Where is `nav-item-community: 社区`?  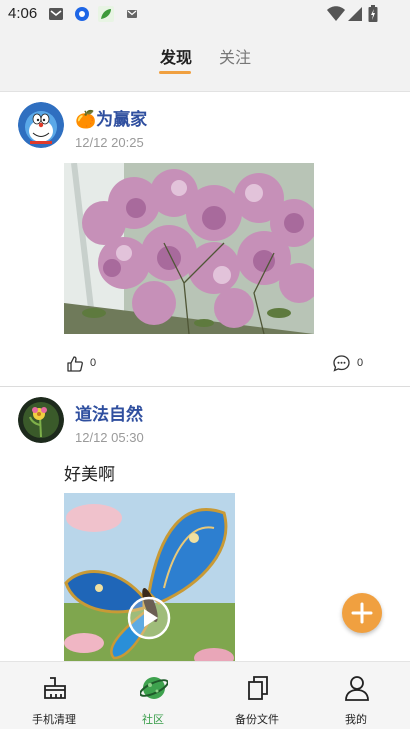 nav-item-community: 社区 is located at coordinates (153, 695).